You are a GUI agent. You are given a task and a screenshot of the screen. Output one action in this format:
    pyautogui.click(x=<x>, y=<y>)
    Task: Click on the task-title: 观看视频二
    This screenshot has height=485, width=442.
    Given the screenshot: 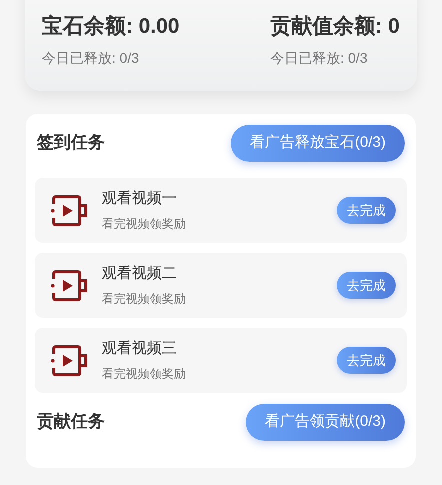 What is the action you would take?
    pyautogui.click(x=140, y=274)
    